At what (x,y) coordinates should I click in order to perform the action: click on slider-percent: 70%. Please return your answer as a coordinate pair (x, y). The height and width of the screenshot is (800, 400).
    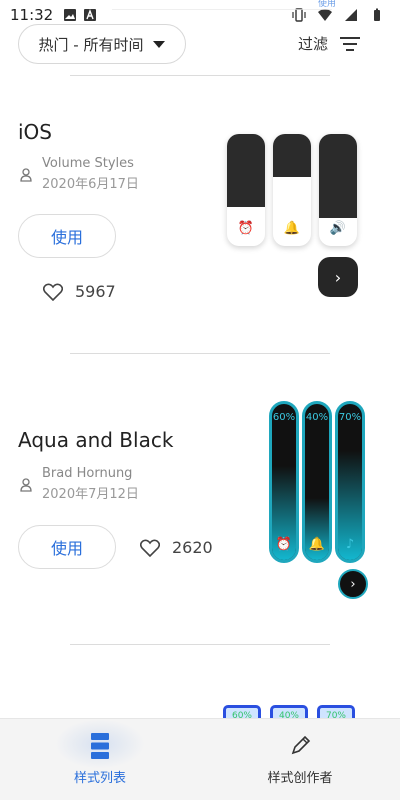
    Looking at the image, I should click on (350, 417).